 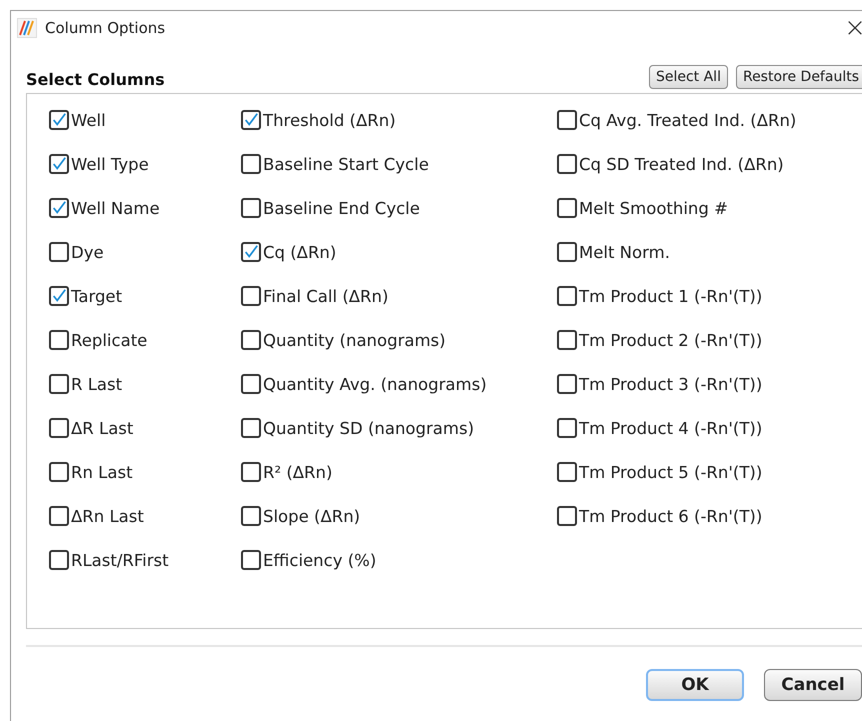 What do you see at coordinates (676, 340) in the screenshot?
I see `column-checkbox: Tm Product 2 (-Rn'(T))` at bounding box center [676, 340].